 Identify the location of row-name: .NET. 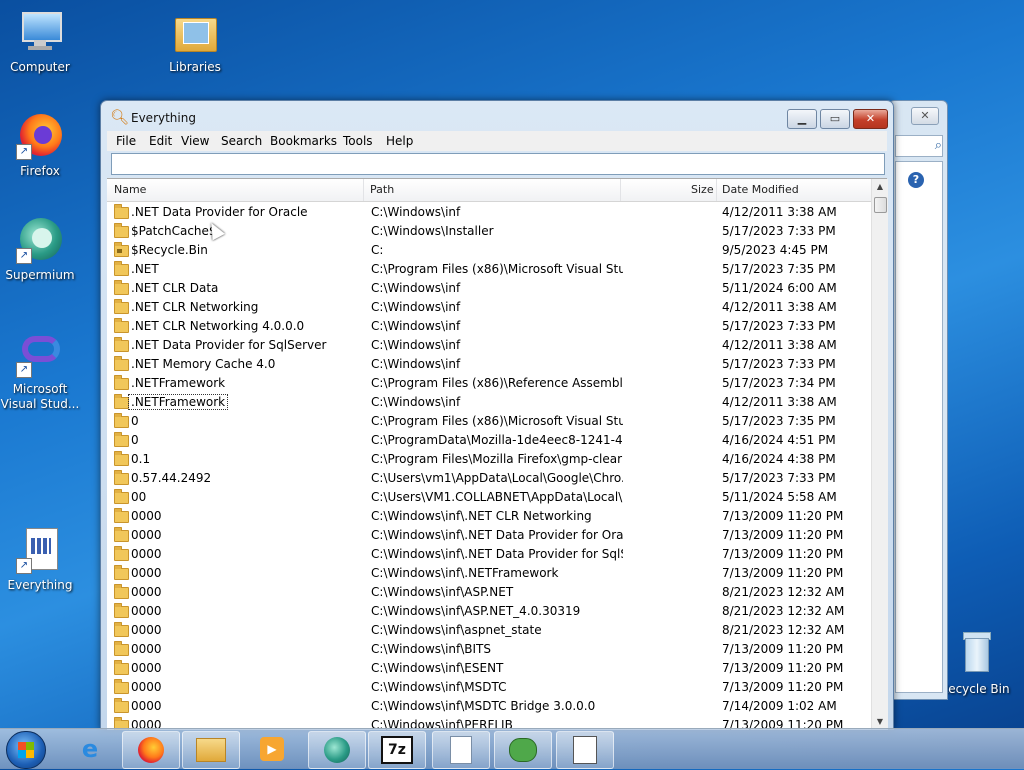
(145, 269).